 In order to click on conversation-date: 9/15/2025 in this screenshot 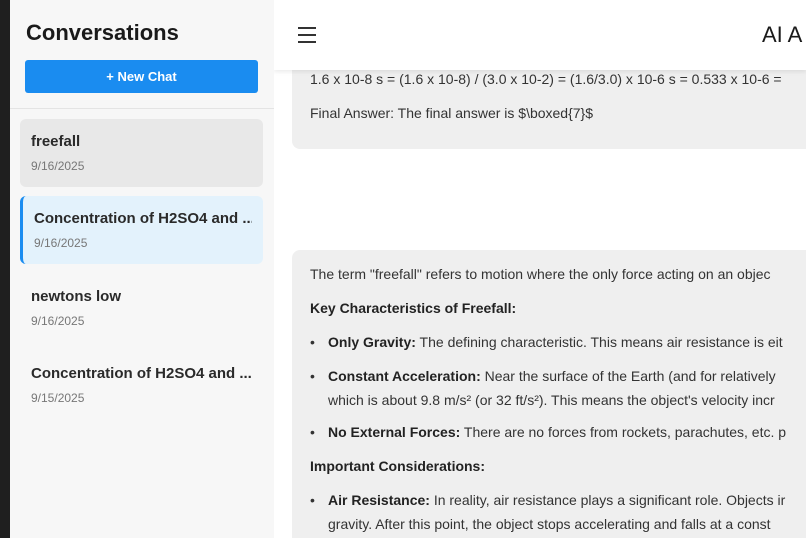, I will do `click(58, 398)`.